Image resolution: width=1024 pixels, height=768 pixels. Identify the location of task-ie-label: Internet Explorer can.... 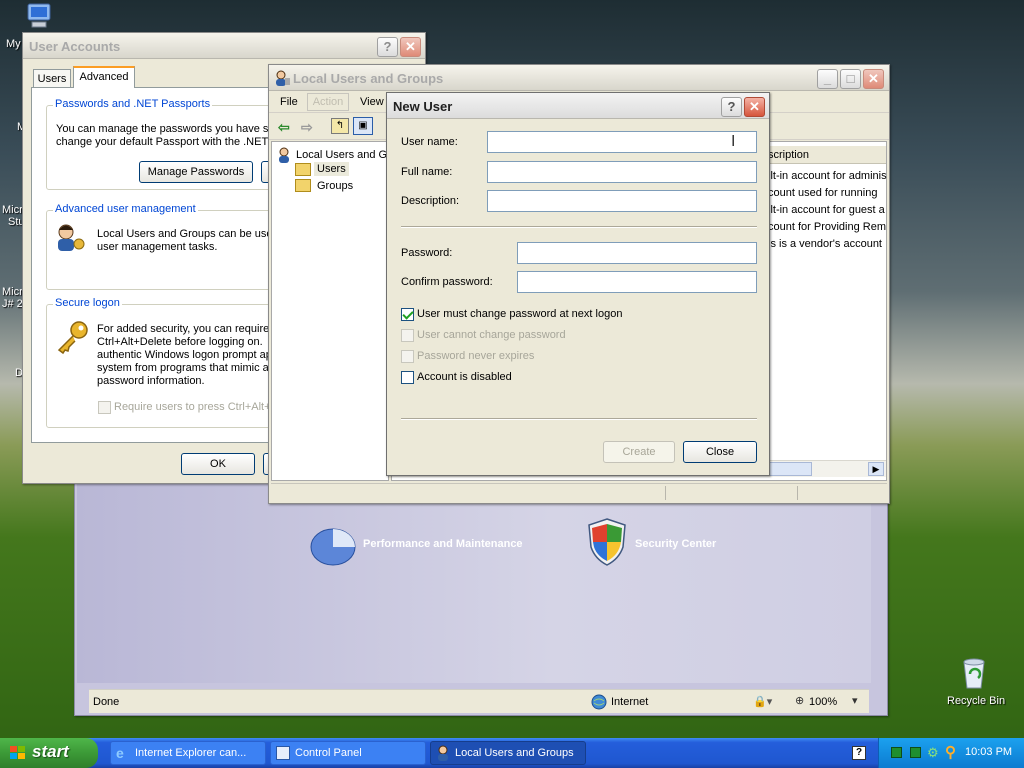
(191, 753).